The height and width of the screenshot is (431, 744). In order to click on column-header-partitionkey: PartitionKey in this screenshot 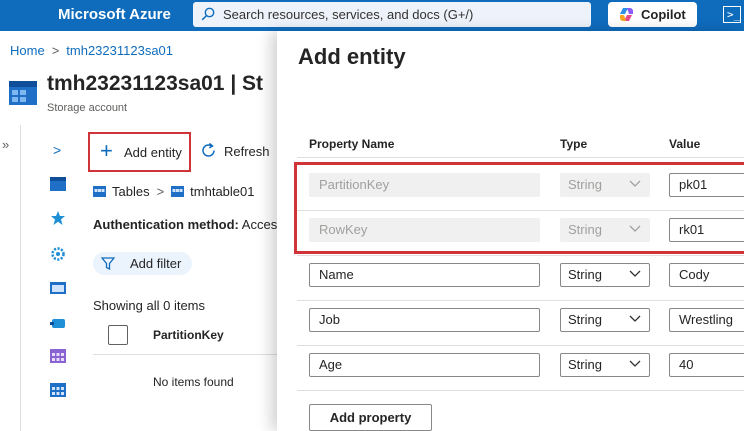, I will do `click(188, 335)`.